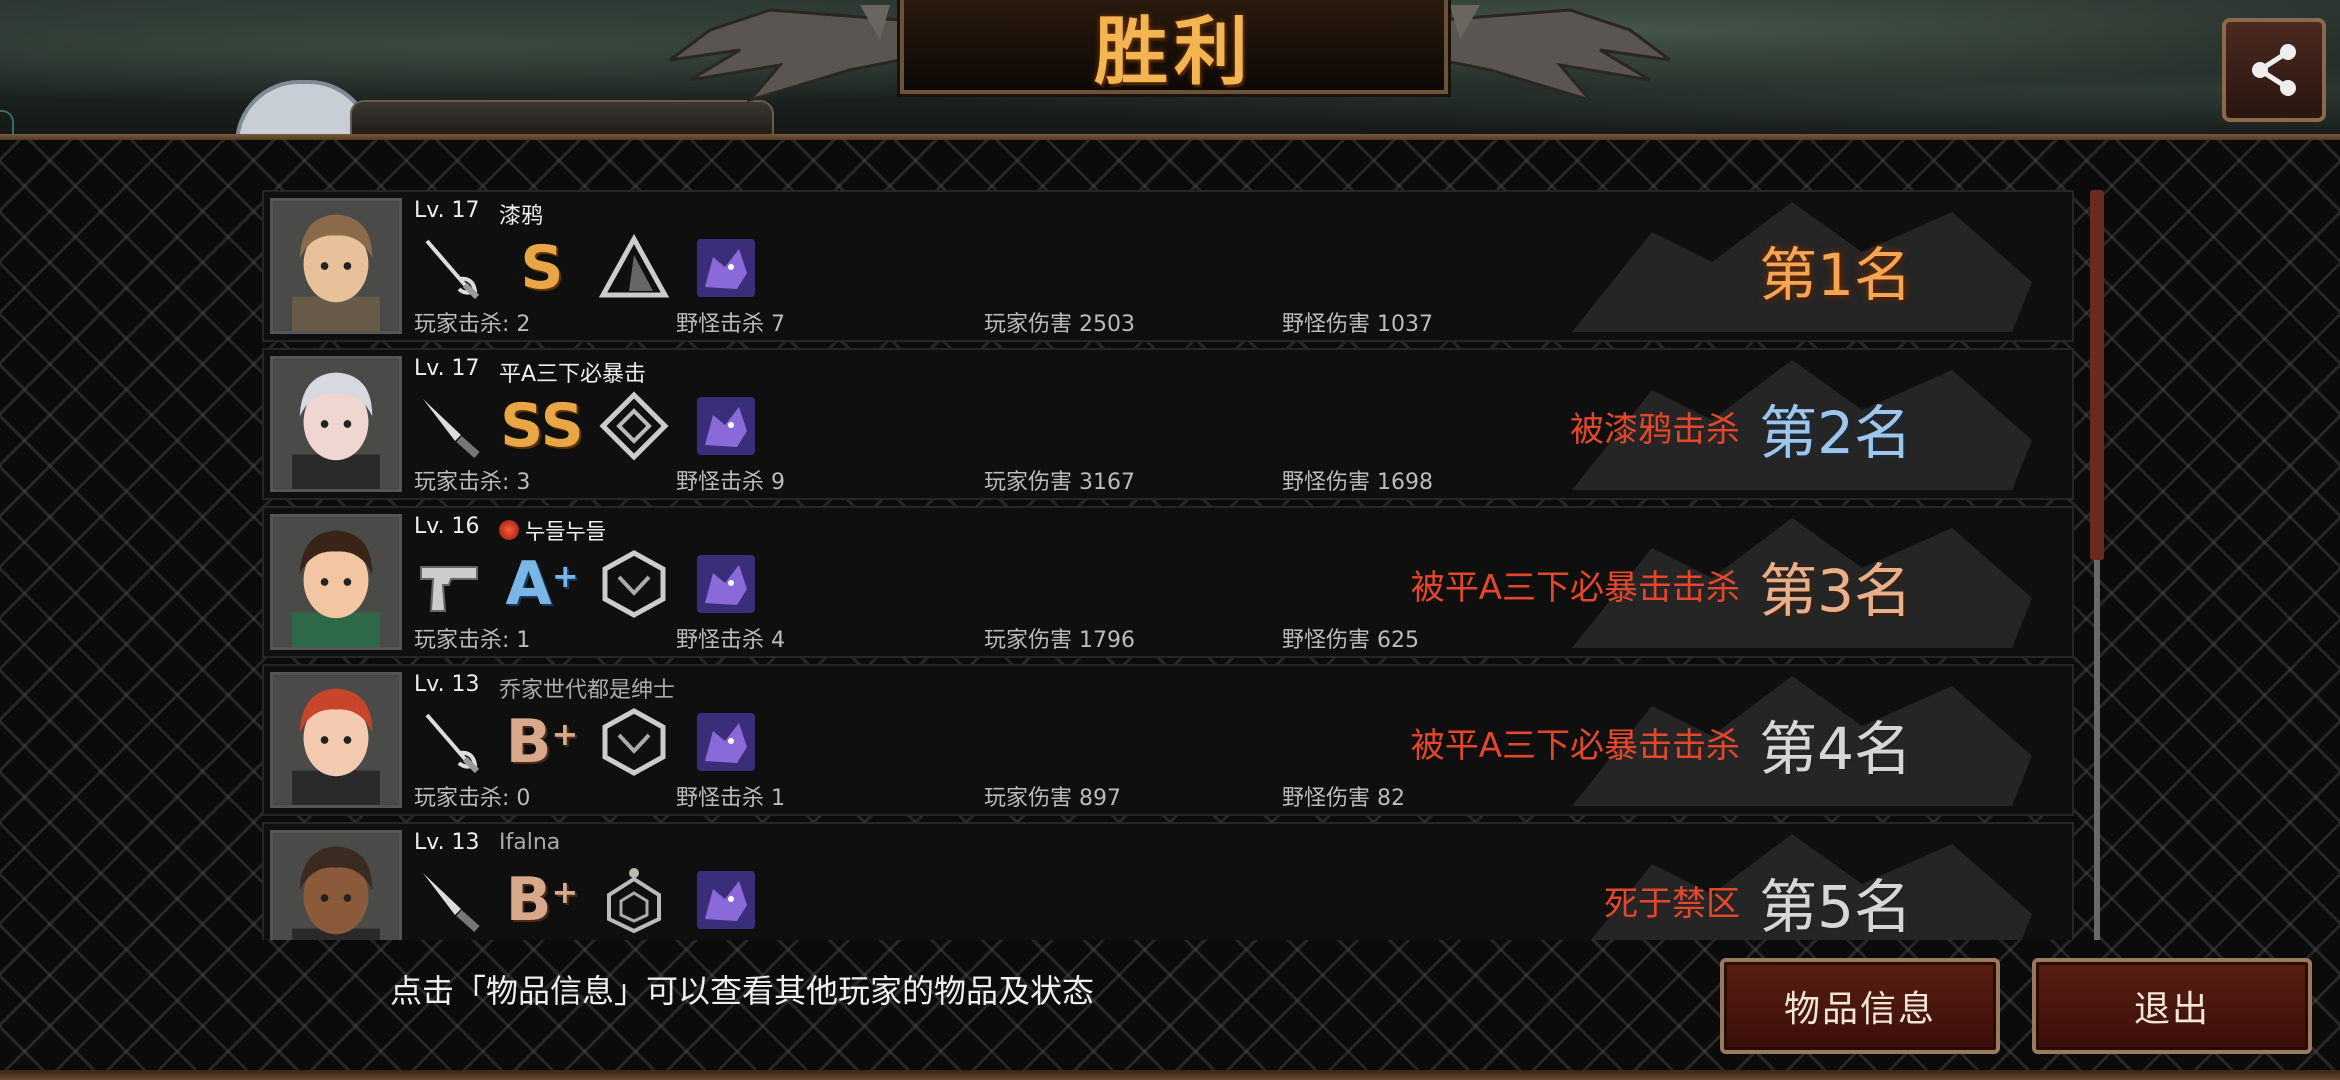  I want to click on rank-label: 第3名, so click(1835, 591).